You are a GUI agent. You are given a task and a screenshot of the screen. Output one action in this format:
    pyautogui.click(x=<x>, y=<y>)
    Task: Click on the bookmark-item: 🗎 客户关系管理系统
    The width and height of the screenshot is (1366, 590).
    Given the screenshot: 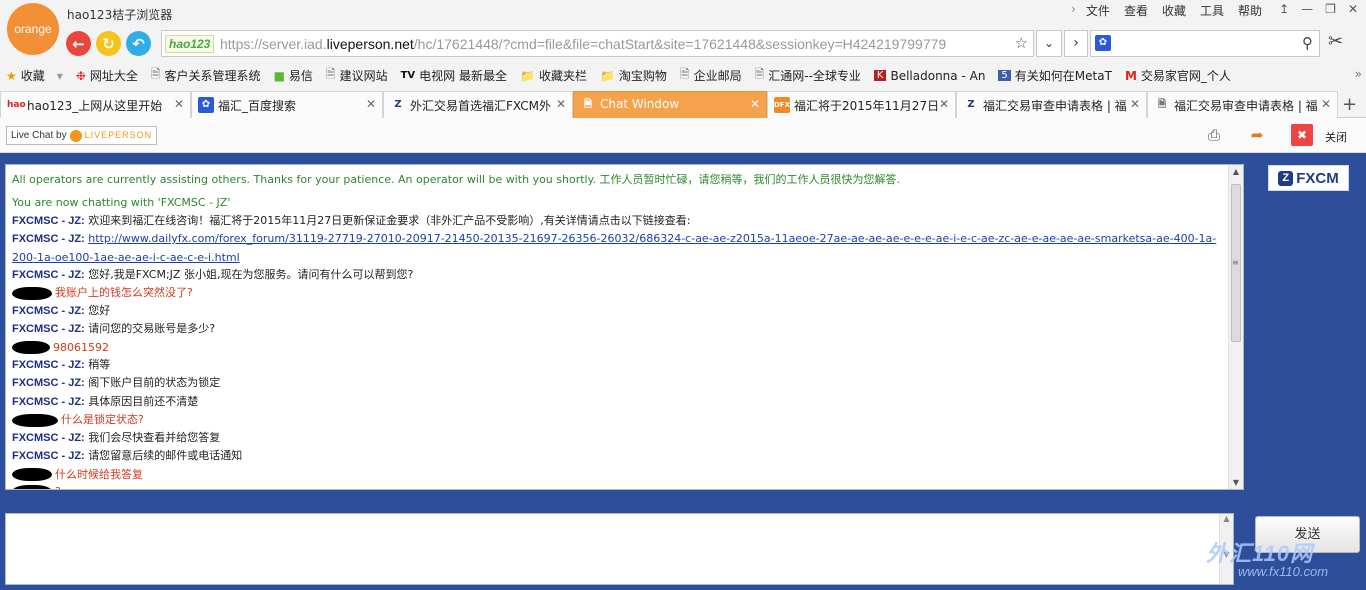 What is the action you would take?
    pyautogui.click(x=206, y=75)
    